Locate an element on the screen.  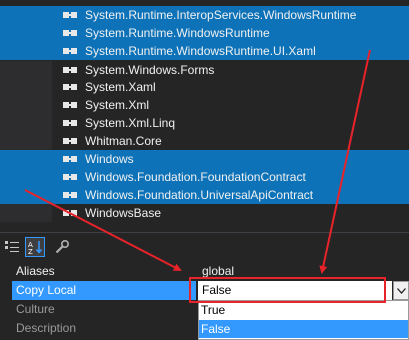
property-name: Description is located at coordinates (46, 328).